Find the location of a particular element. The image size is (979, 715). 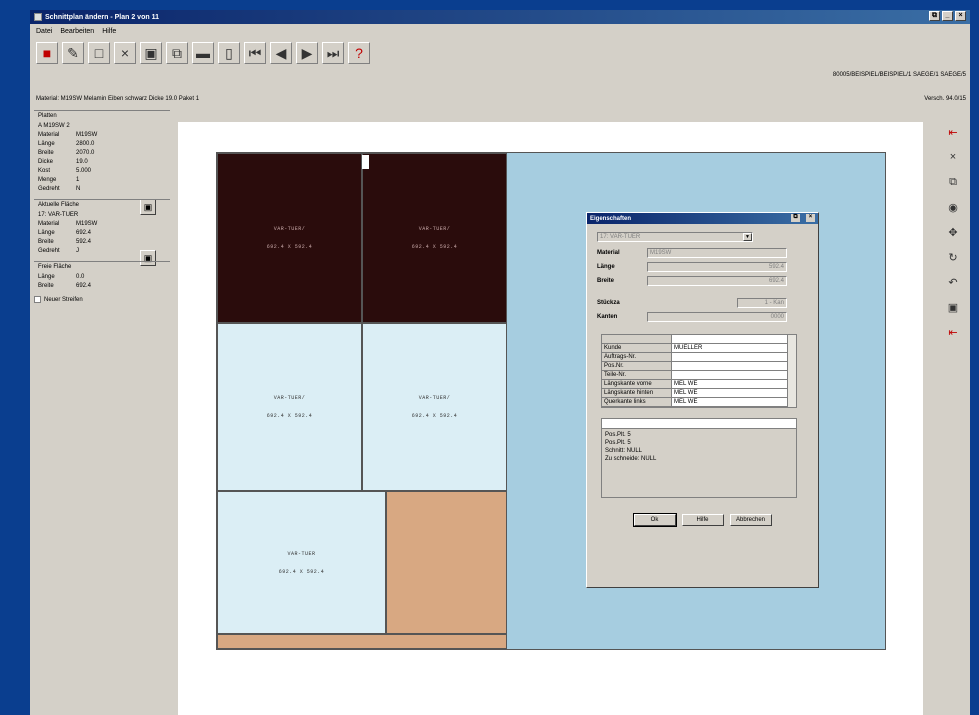

piece-combo: 17: VAR-TUER ▼ is located at coordinates (675, 237).